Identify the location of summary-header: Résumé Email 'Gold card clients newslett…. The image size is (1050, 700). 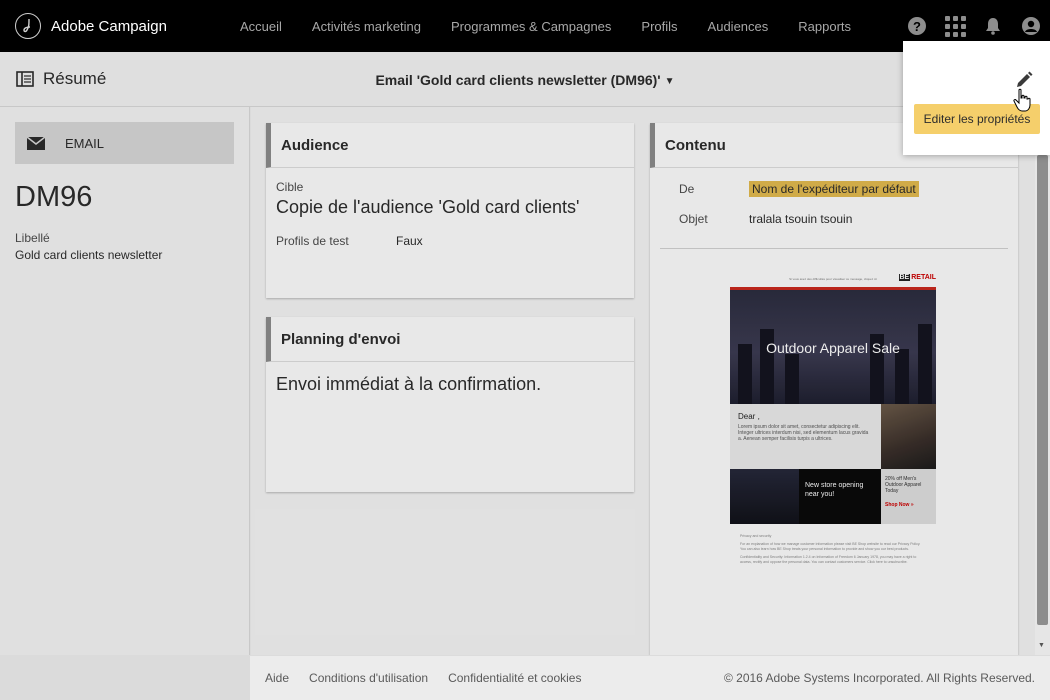
(525, 79).